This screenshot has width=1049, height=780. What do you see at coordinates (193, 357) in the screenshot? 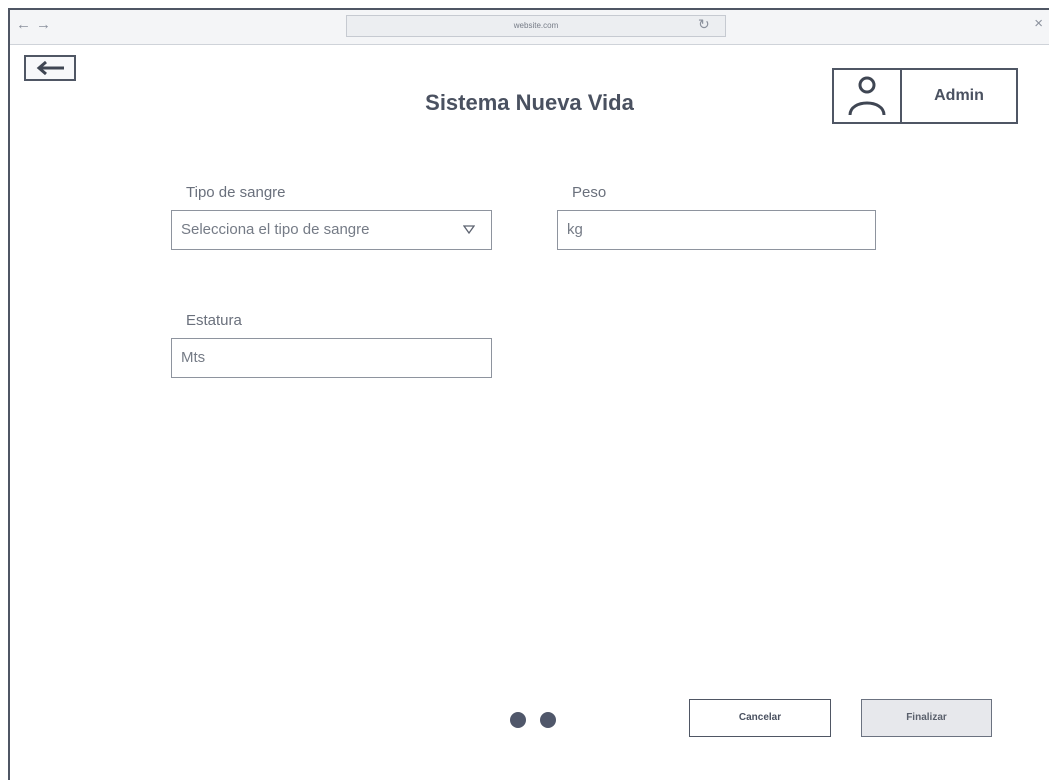
I see `height-placeholder: Mts` at bounding box center [193, 357].